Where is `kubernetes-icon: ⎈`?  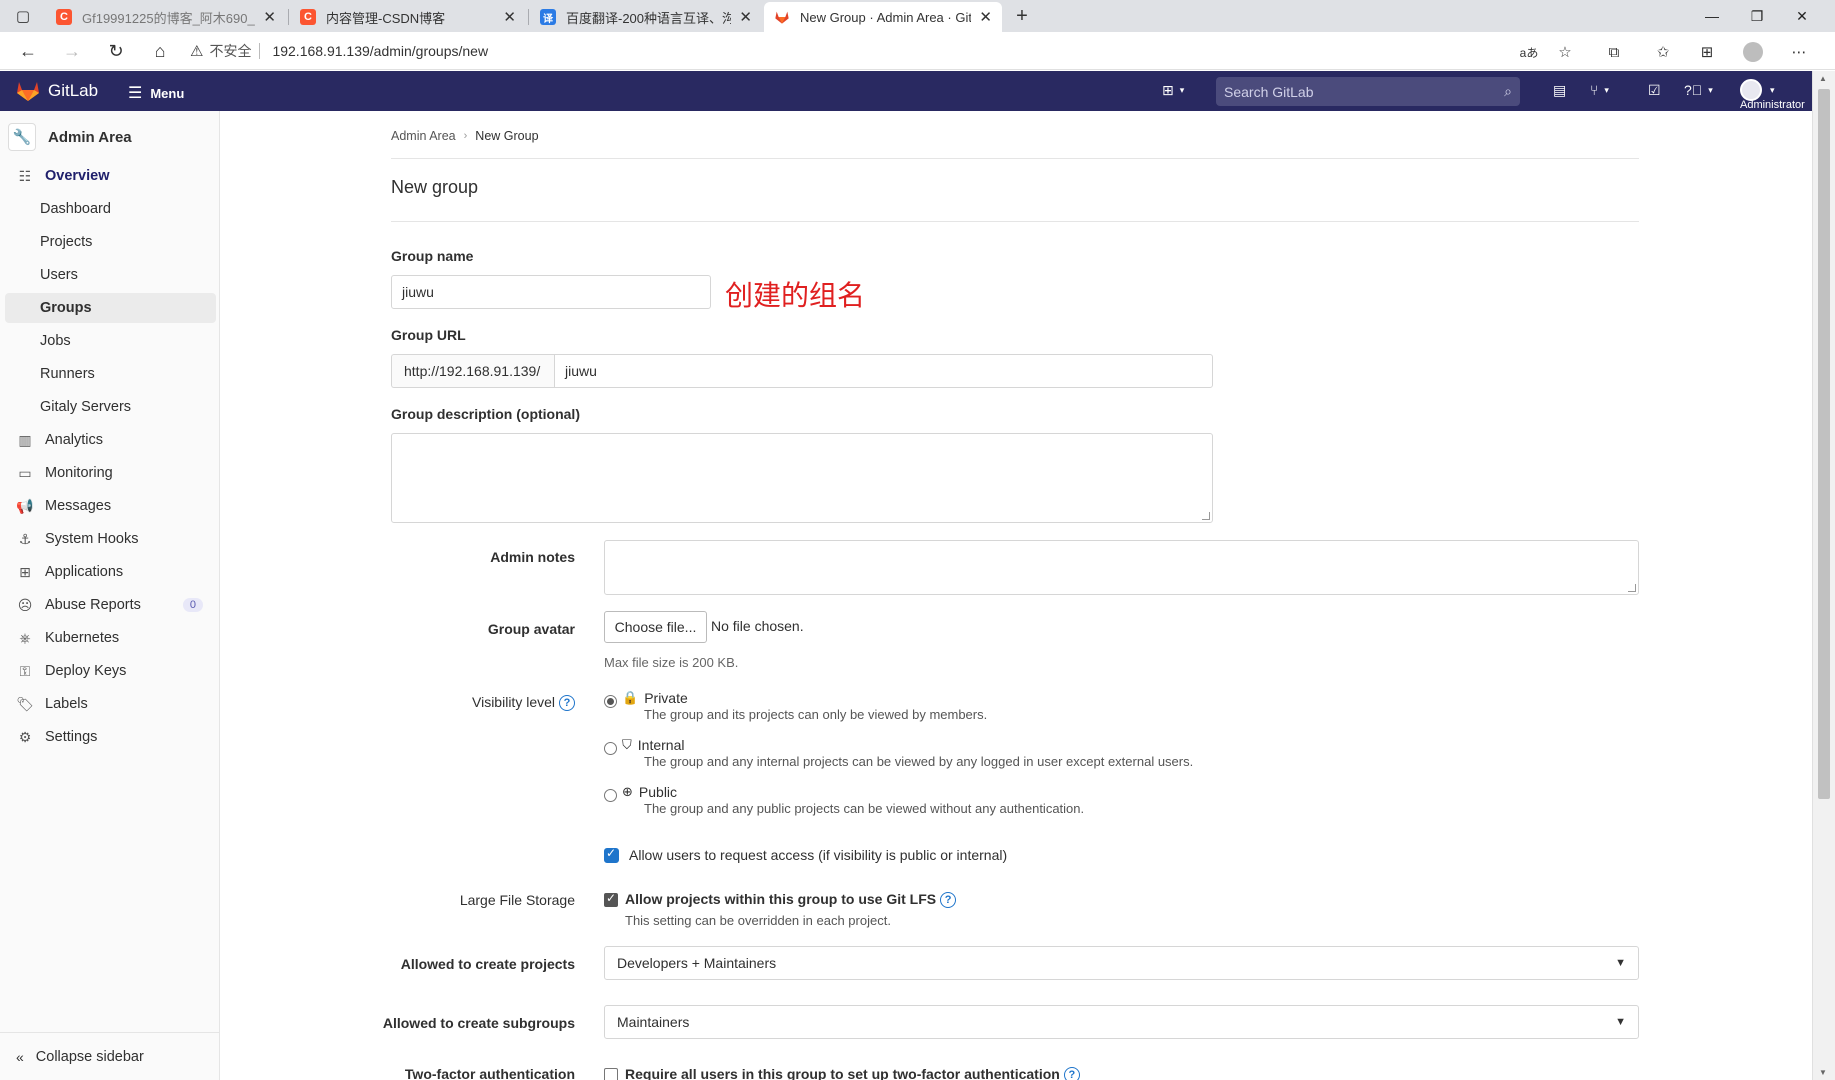 kubernetes-icon: ⎈ is located at coordinates (25, 637).